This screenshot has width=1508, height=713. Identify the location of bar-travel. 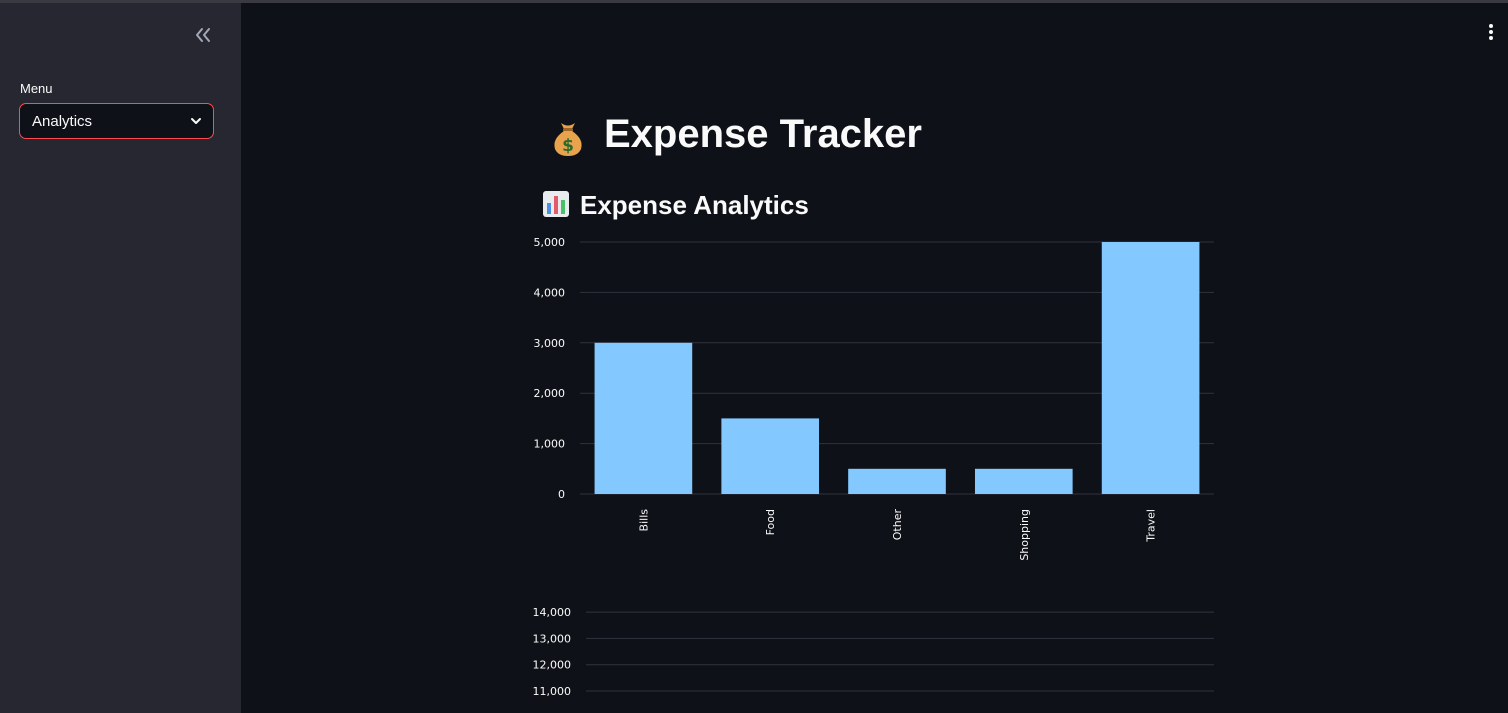
(1150, 368).